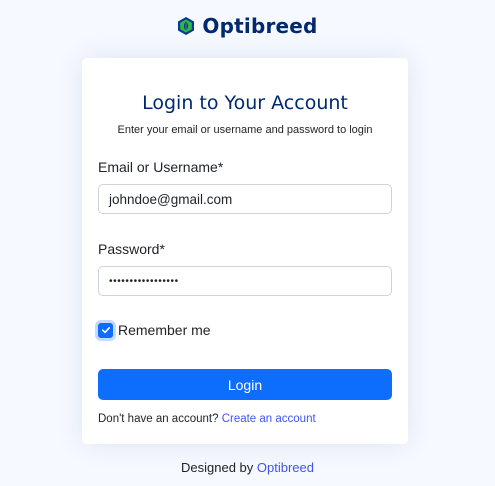 The height and width of the screenshot is (486, 495). I want to click on signup-prompt: Don't have an account? Create an account, so click(207, 419).